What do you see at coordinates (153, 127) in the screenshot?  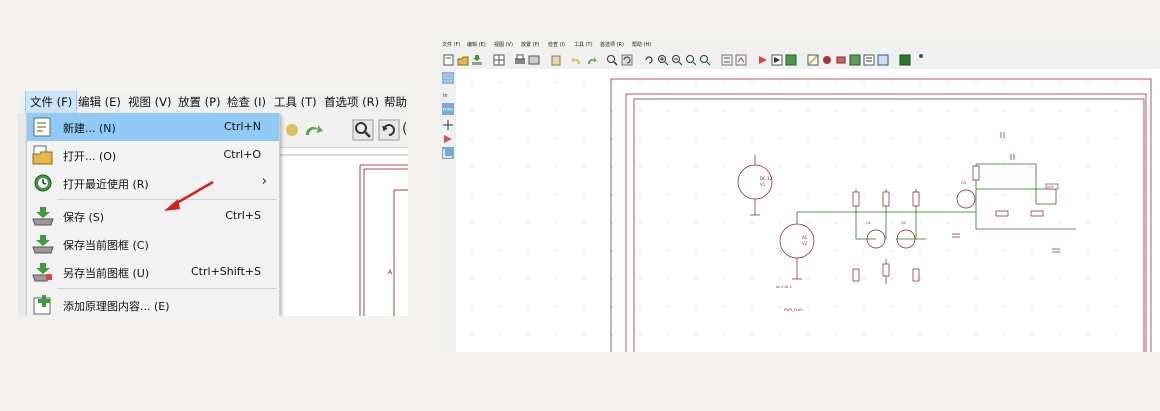 I see `menu-item-new: 新建... (N) Ctrl+N` at bounding box center [153, 127].